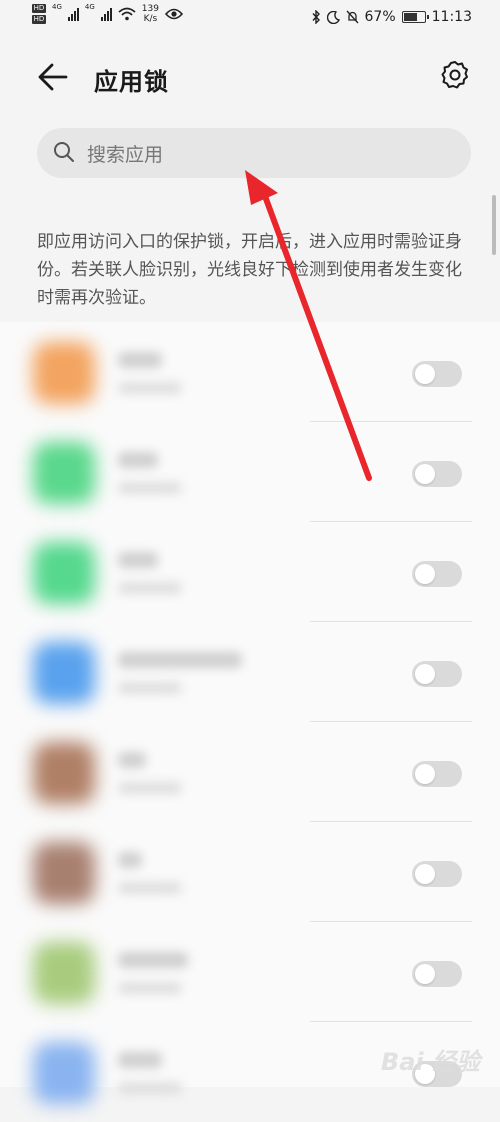 This screenshot has width=500, height=1122. What do you see at coordinates (352, 17) in the screenshot?
I see `mute-bell-icon` at bounding box center [352, 17].